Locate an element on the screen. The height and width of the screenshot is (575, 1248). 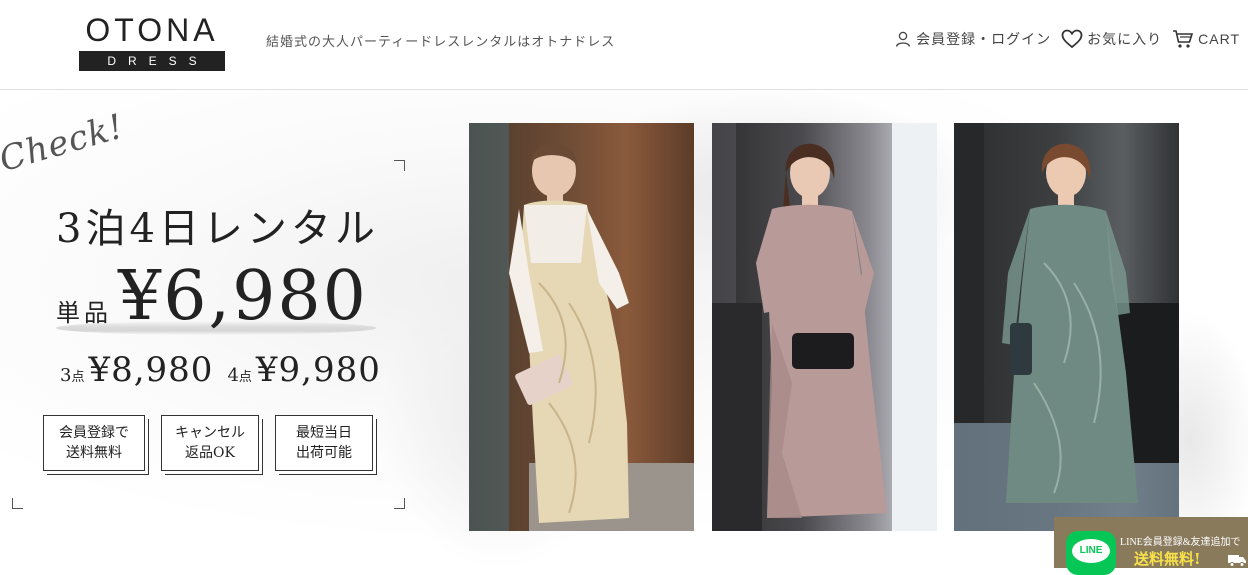
bundle-price-value: ¥8,980 is located at coordinates (151, 370).